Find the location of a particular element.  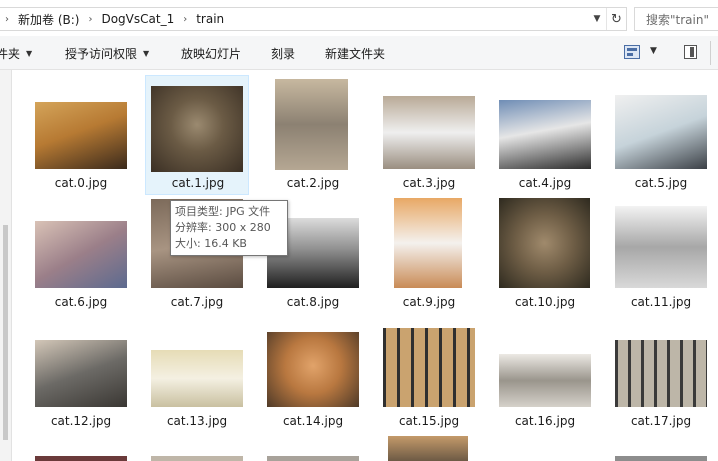

toolbar-new-folder-button: 新建文件夹 is located at coordinates (355, 53).